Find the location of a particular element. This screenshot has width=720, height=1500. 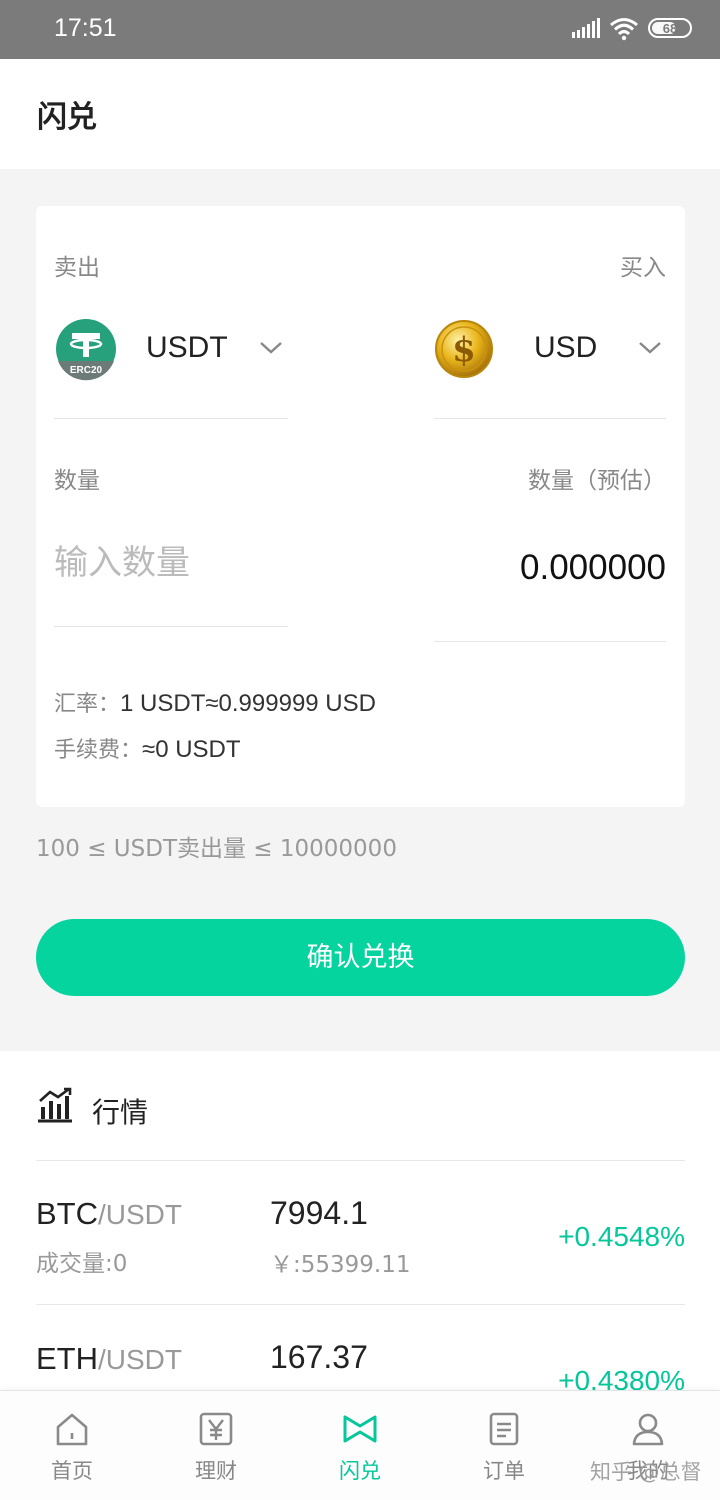

tether-erc20-icon: ERC20 is located at coordinates (86, 350).